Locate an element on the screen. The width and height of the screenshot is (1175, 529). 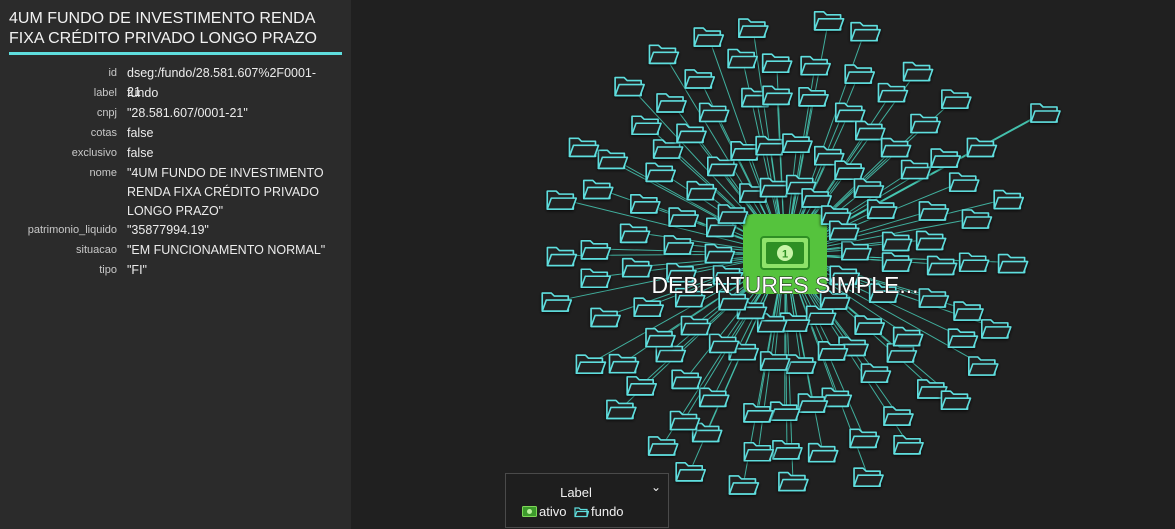
chevron-down-icon: ⌄ is located at coordinates (656, 487).